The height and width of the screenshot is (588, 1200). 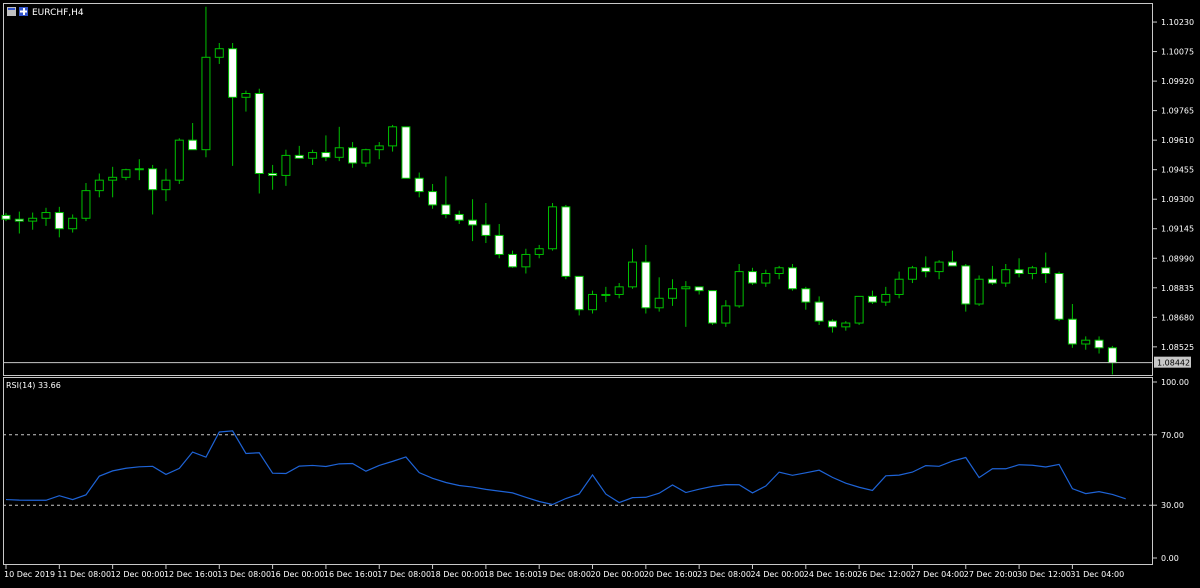 What do you see at coordinates (138, 574) in the screenshot?
I see `time-tick-label: 12 Dec 00:00` at bounding box center [138, 574].